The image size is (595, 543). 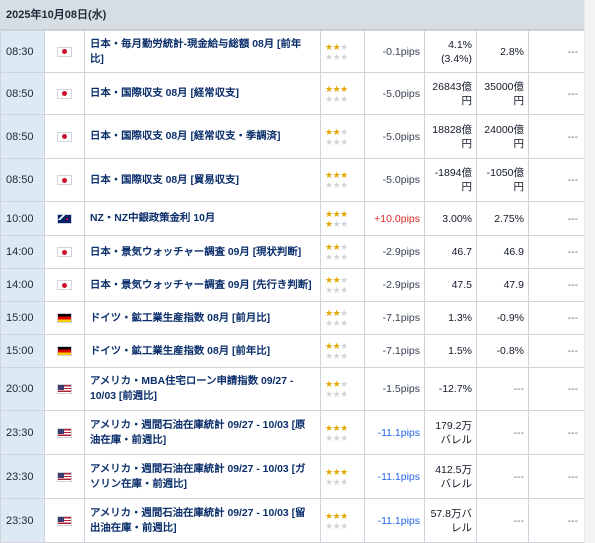 What do you see at coordinates (22, 93) in the screenshot?
I see `event-time: 08:50` at bounding box center [22, 93].